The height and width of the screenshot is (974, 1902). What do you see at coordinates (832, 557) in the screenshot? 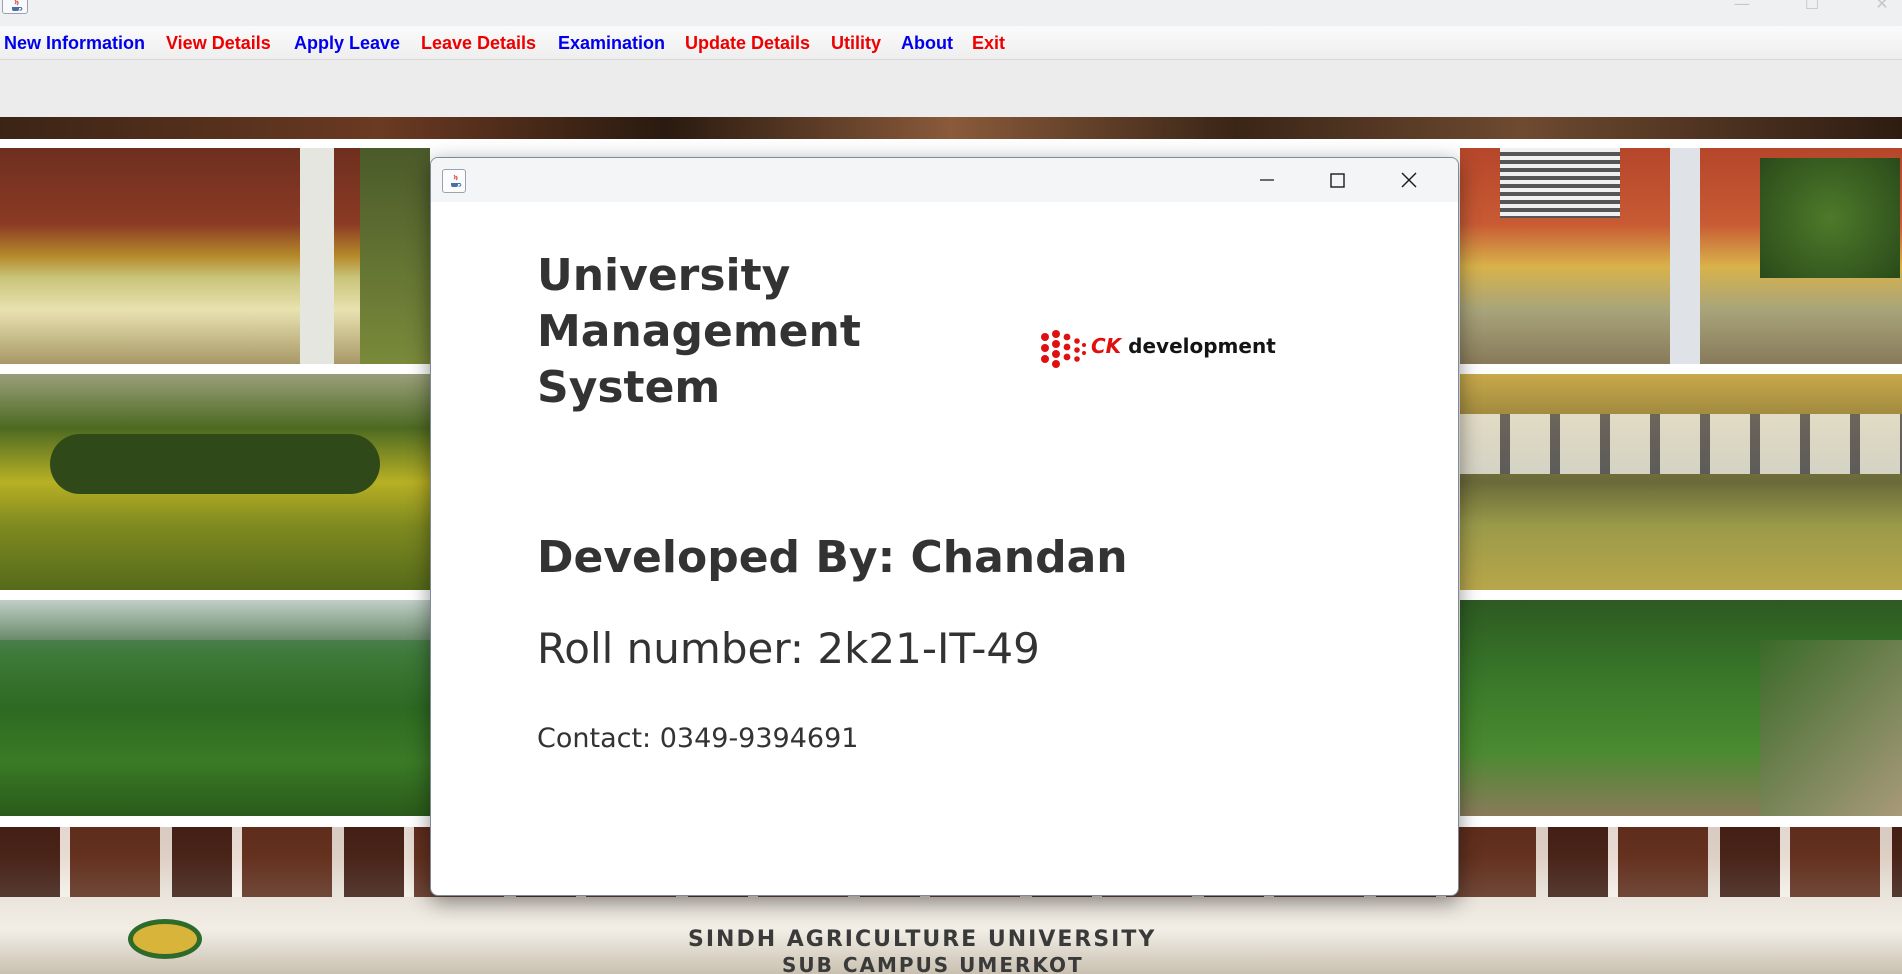
I see `developed-by-label: Developed By: Chandan` at bounding box center [832, 557].